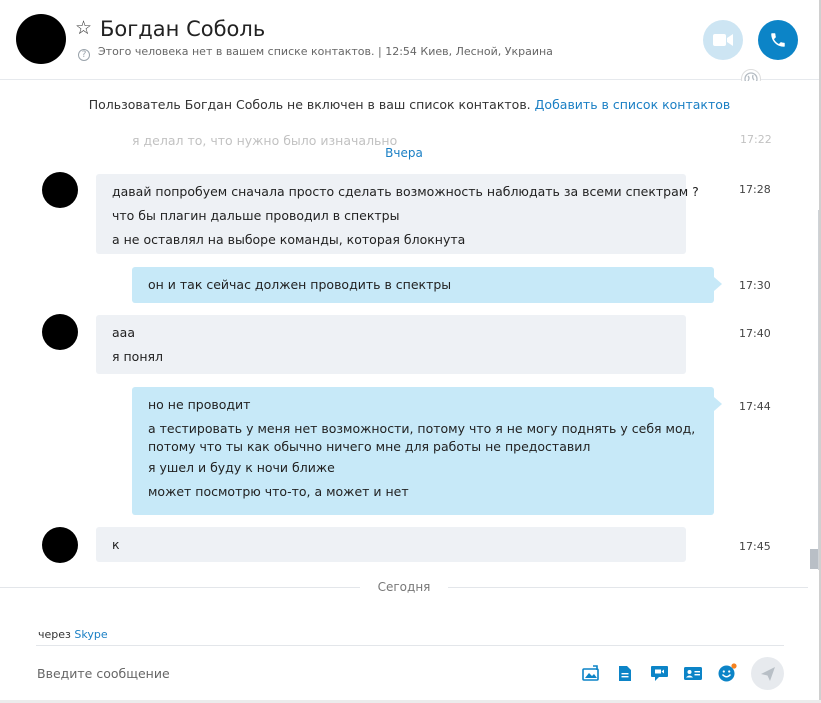 The image size is (821, 703). I want to click on message-bubble-incoming: к, so click(391, 544).